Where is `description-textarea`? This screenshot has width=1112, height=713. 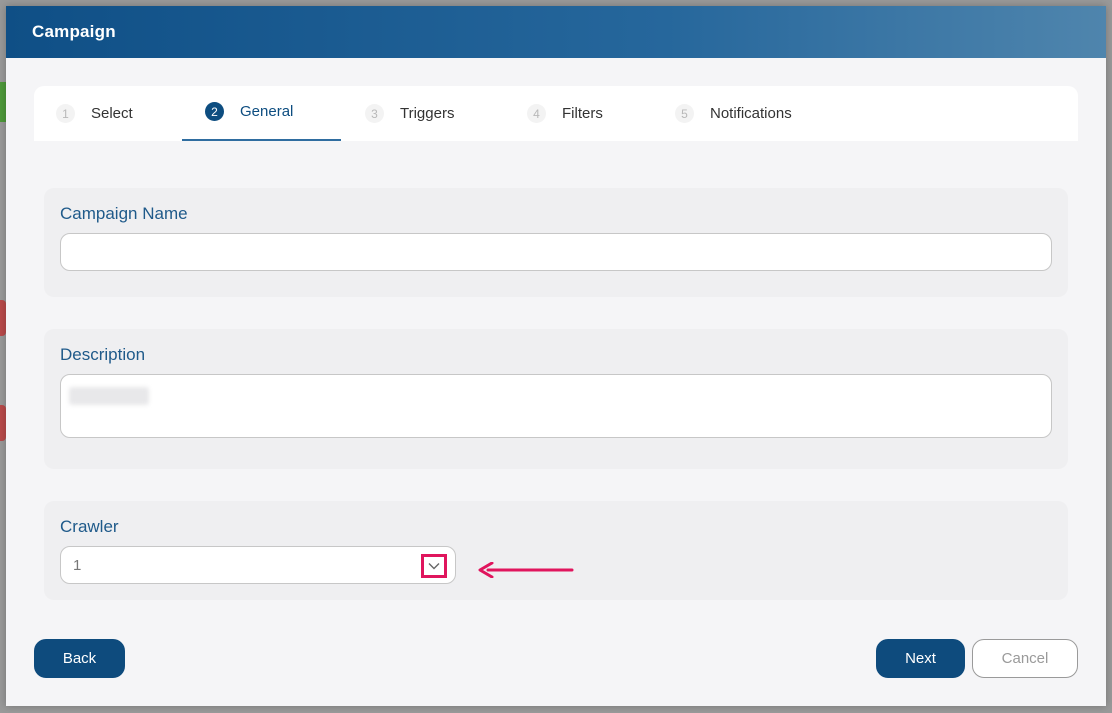 description-textarea is located at coordinates (556, 406).